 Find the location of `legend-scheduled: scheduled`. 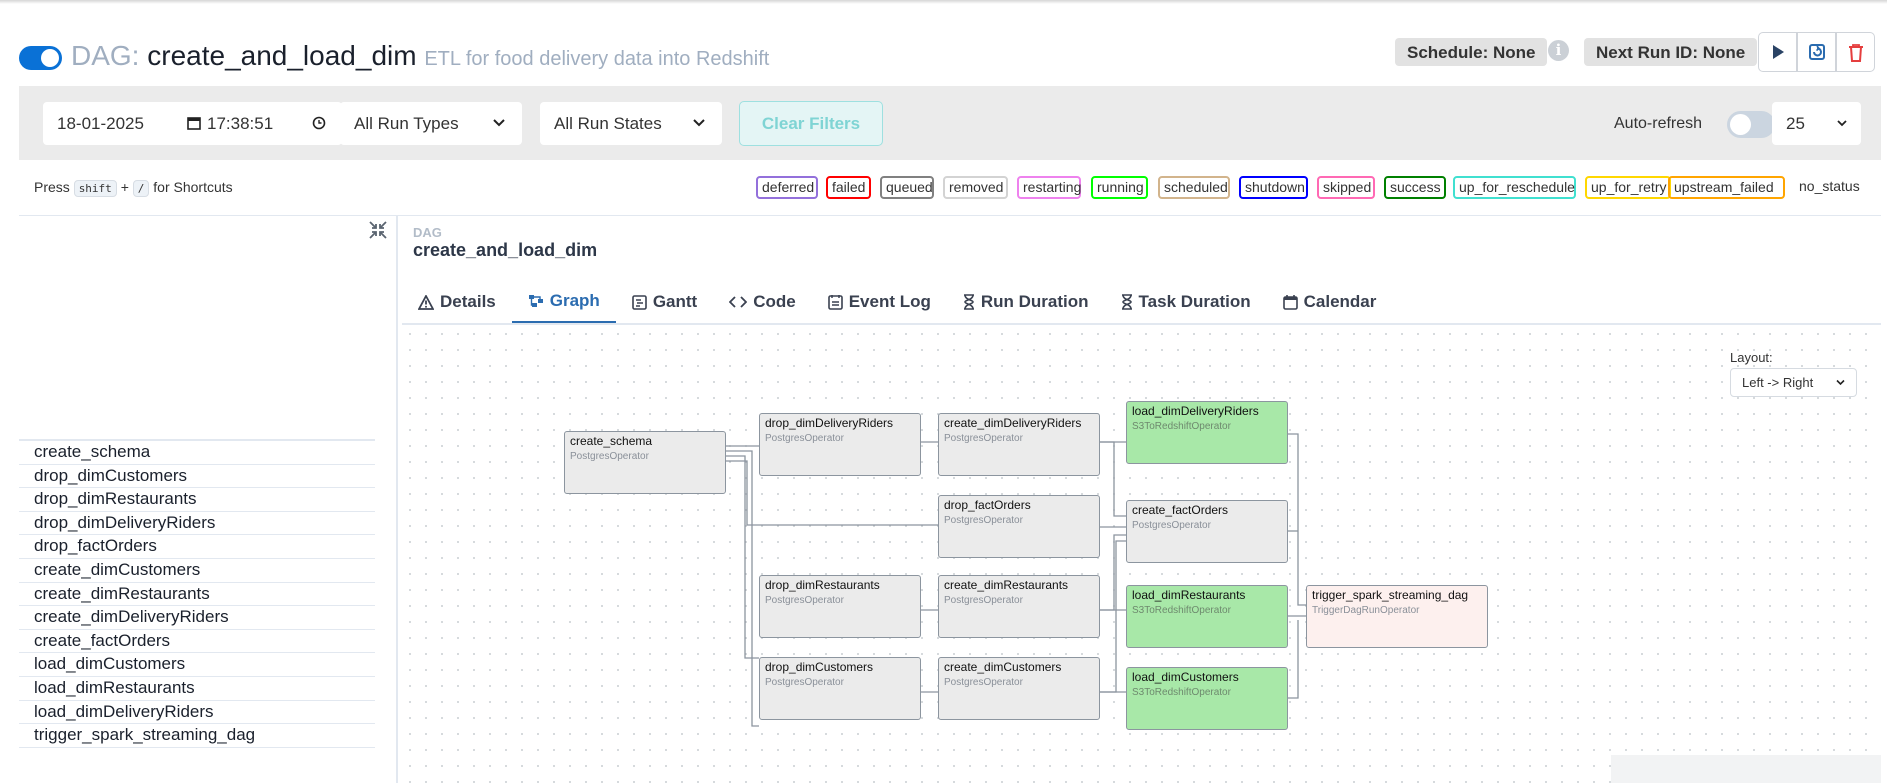

legend-scheduled: scheduled is located at coordinates (1194, 187).